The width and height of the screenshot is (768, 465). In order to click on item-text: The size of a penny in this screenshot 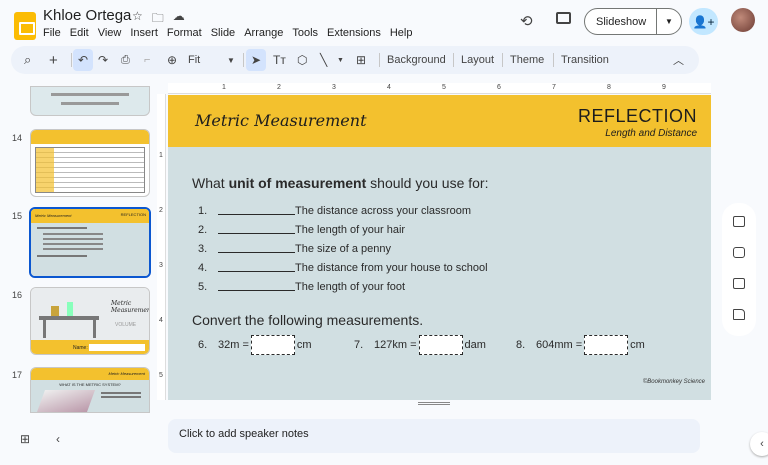, I will do `click(343, 249)`.